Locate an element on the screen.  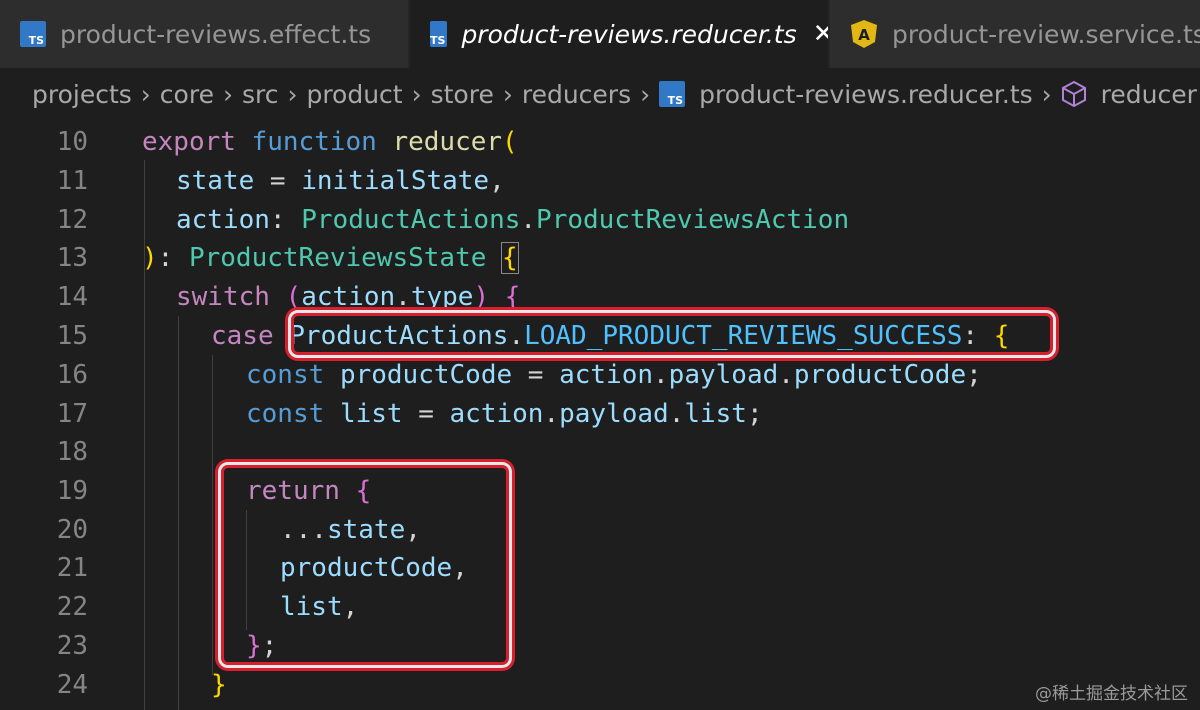
code-line: 24 } is located at coordinates (600, 684).